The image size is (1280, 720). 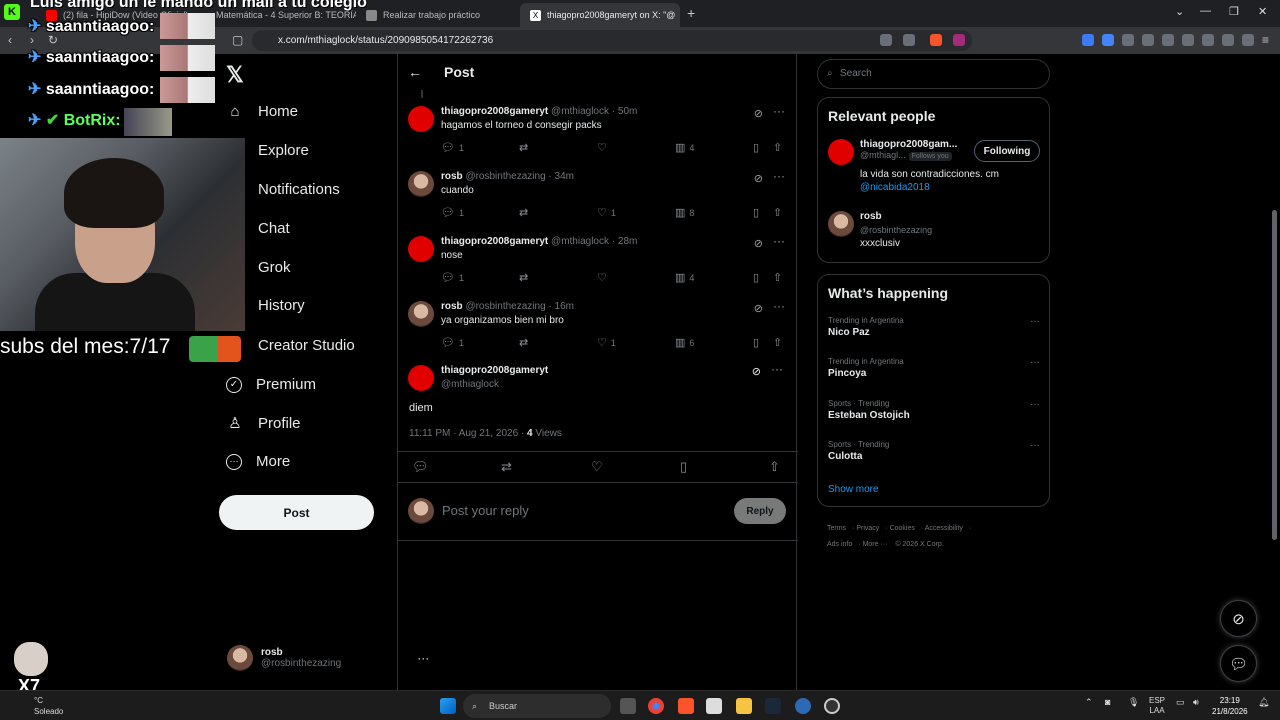 I want to click on nav-home: ⌂ Home, so click(x=262, y=111).